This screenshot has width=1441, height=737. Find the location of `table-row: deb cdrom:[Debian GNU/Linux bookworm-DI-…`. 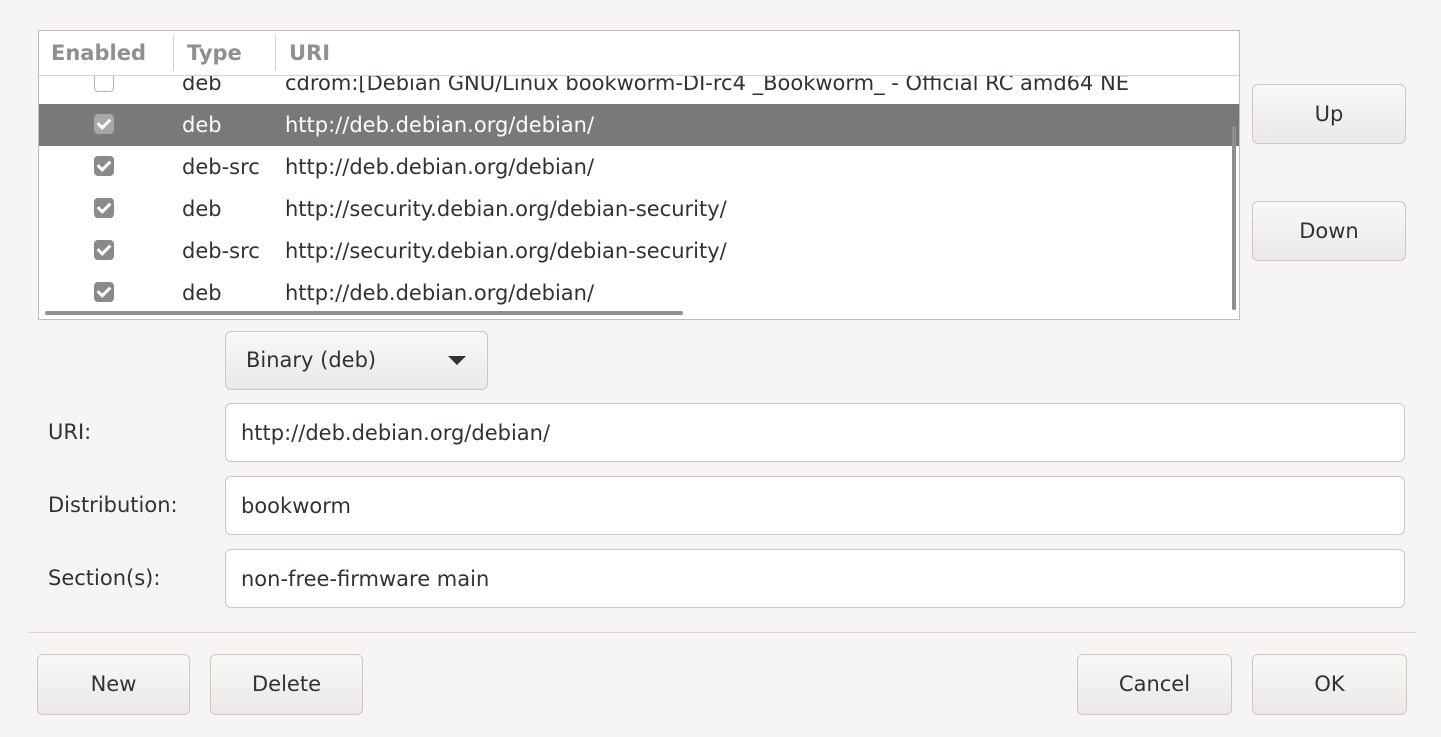

table-row: deb cdrom:[Debian GNU/Linux bookworm-DI-… is located at coordinates (639, 90).